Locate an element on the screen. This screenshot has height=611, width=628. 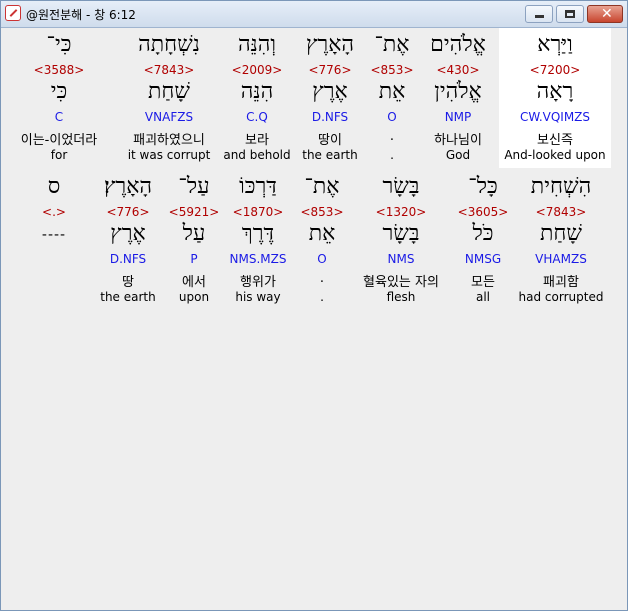
morphology-code: C.Q is located at coordinates (257, 117).